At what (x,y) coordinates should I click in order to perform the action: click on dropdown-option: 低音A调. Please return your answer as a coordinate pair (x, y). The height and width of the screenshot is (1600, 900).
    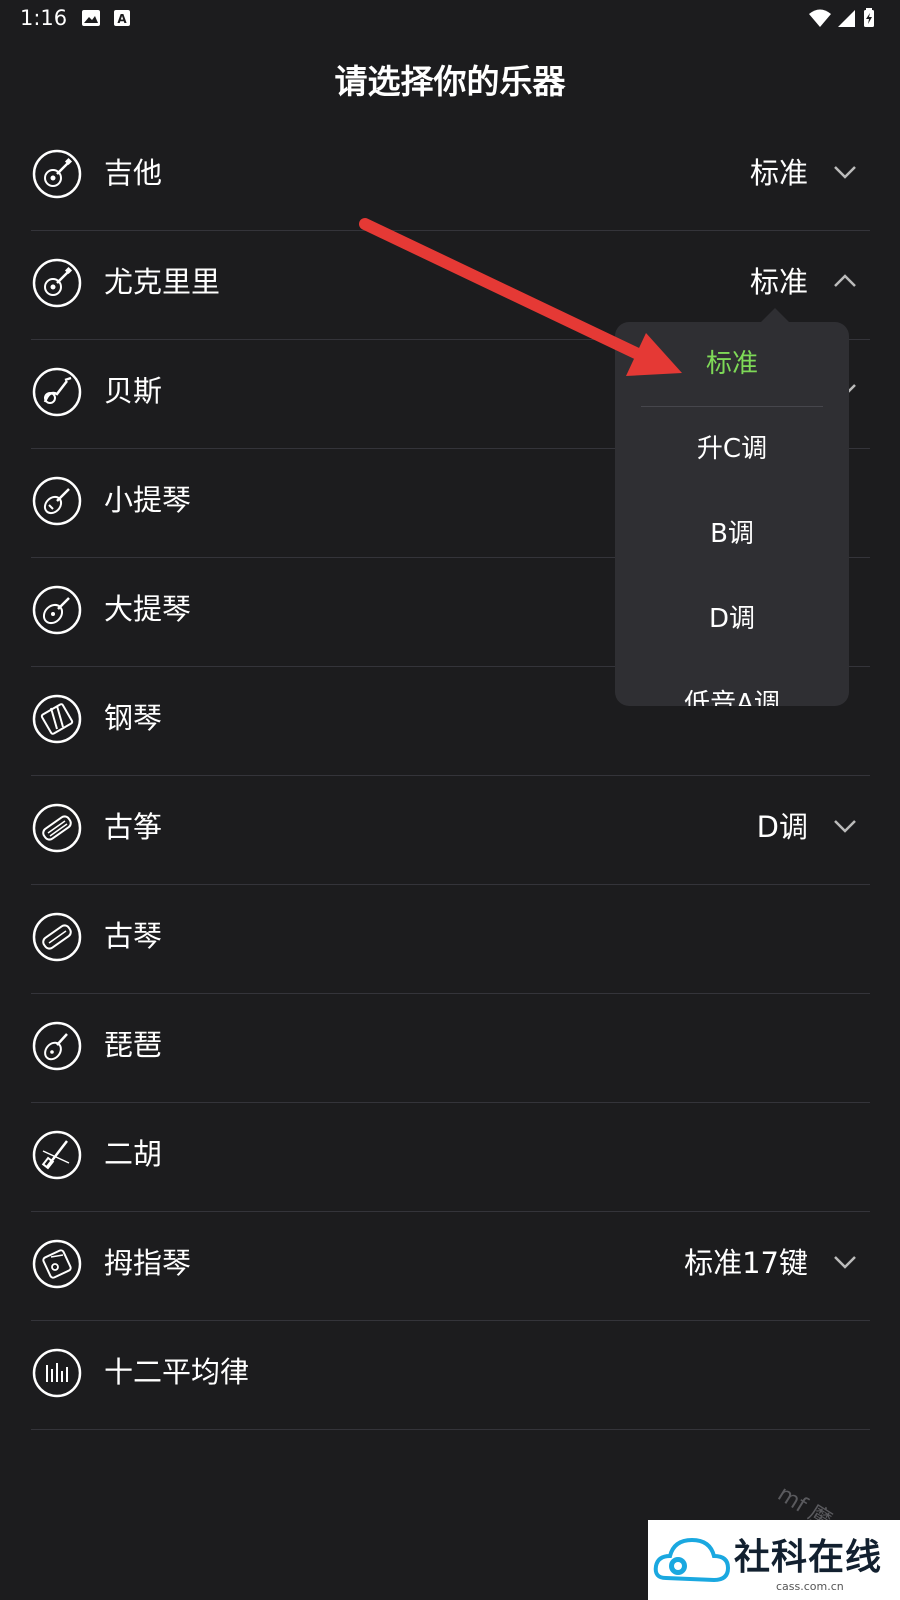
    Looking at the image, I should click on (732, 684).